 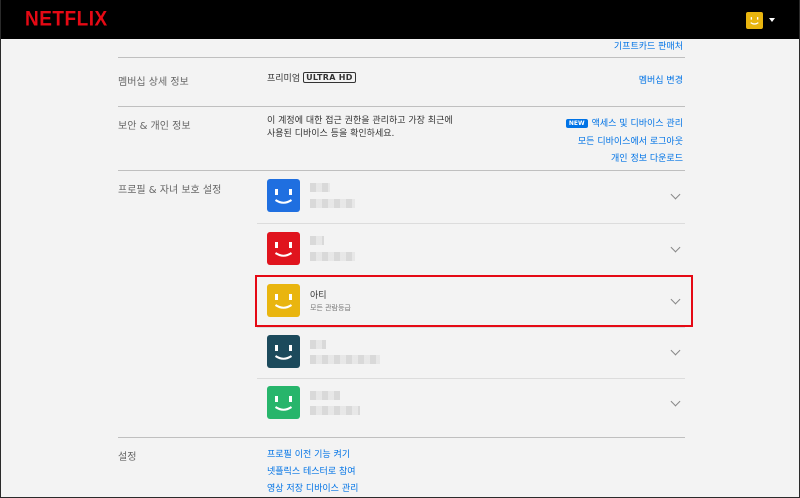 What do you see at coordinates (154, 126) in the screenshot?
I see `security-section-label: 보안 & 개인 정보` at bounding box center [154, 126].